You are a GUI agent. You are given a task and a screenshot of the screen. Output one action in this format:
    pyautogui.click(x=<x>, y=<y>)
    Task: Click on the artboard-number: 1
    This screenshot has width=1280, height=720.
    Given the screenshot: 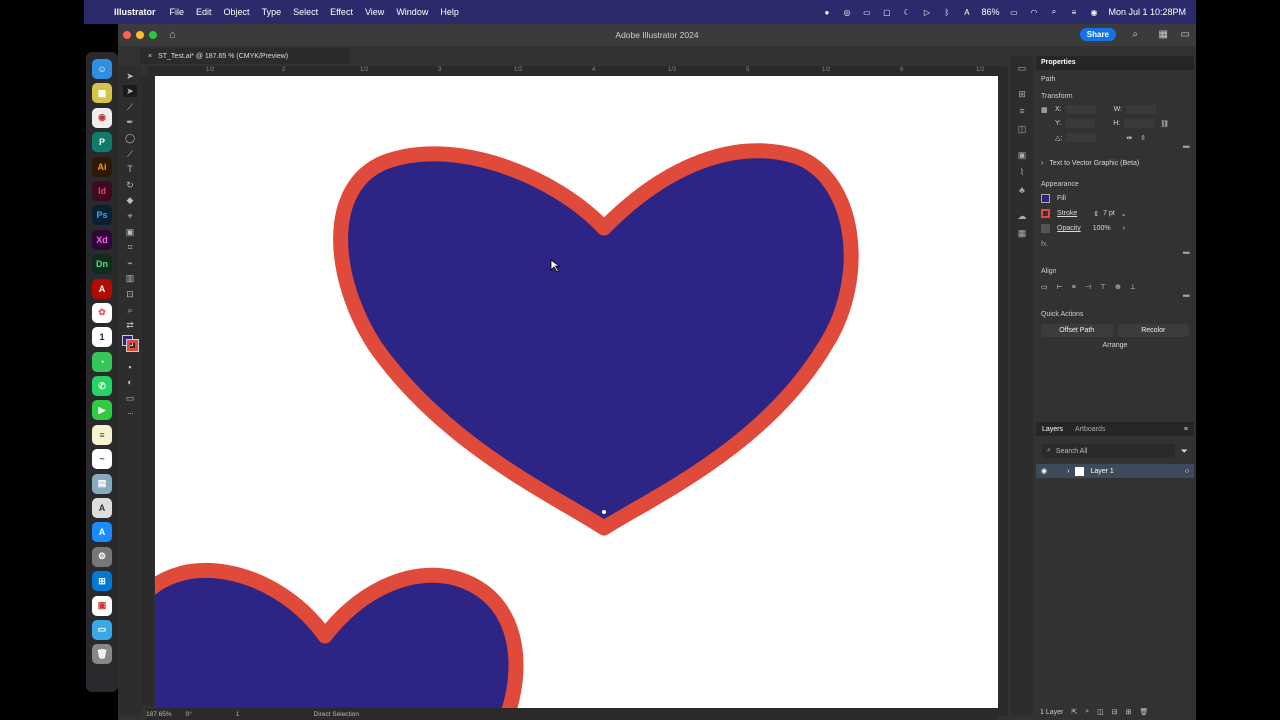 What is the action you would take?
    pyautogui.click(x=238, y=714)
    